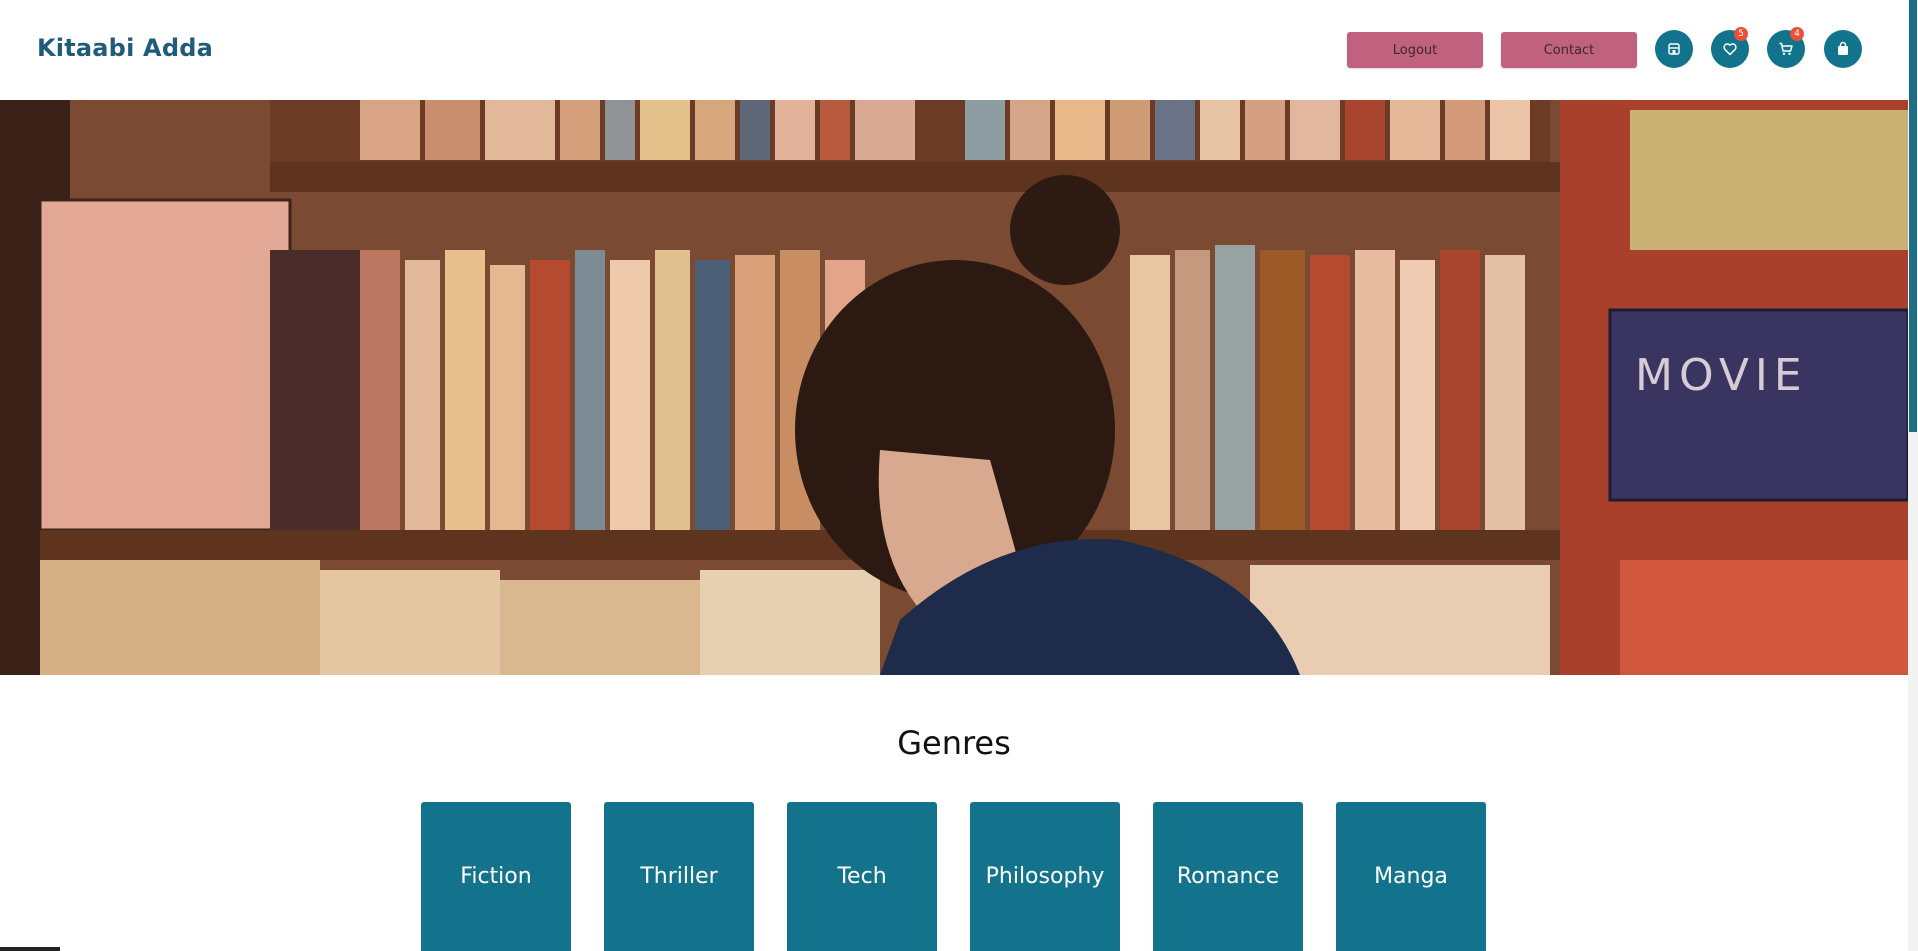 The image size is (1918, 951). Describe the element at coordinates (496, 876) in the screenshot. I see `genre-card-fiction: Fiction` at that location.